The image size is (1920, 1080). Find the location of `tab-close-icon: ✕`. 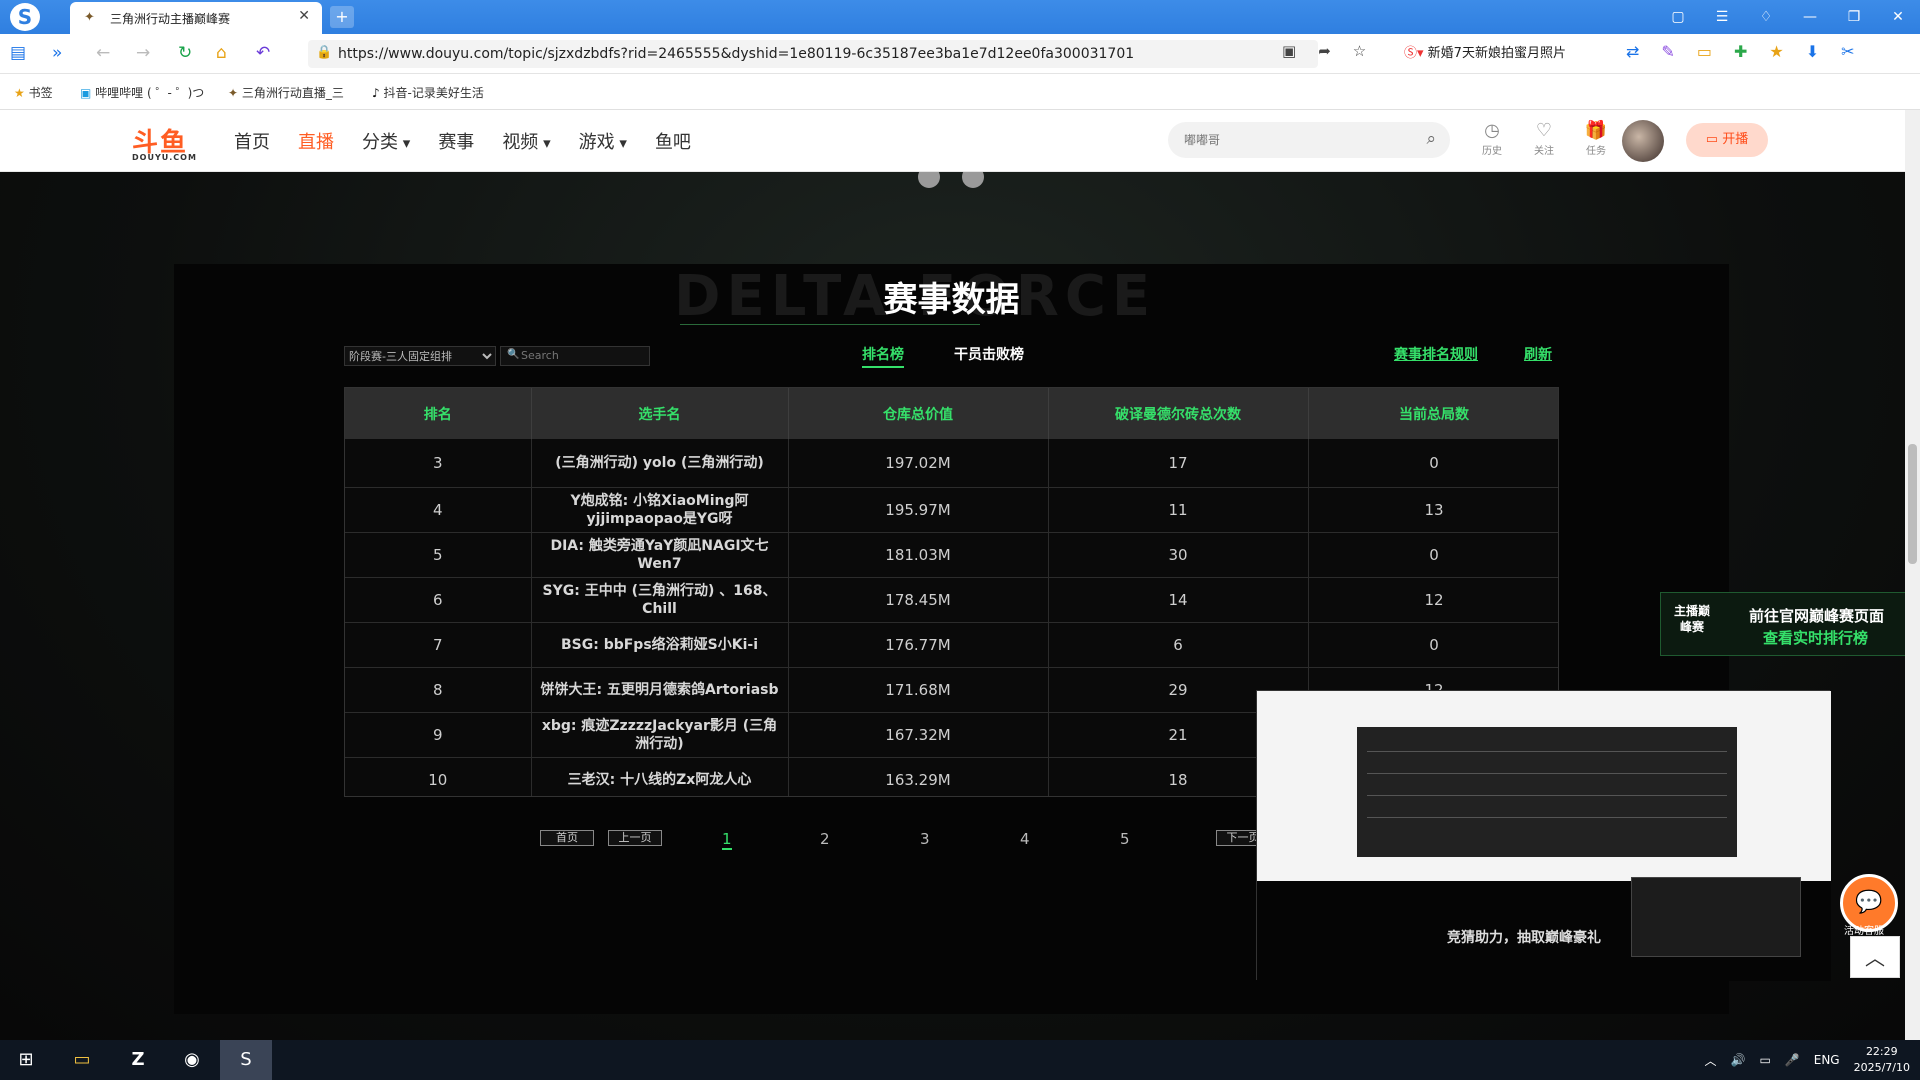

tab-close-icon: ✕ is located at coordinates (304, 16).